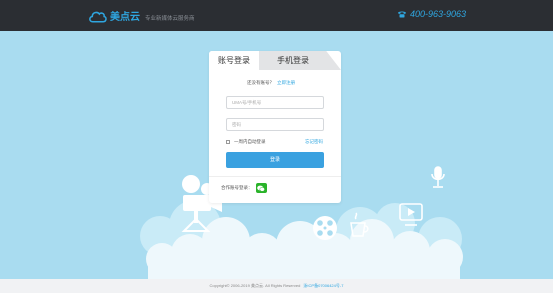 The width and height of the screenshot is (553, 293). What do you see at coordinates (170, 19) in the screenshot?
I see `logo-slogan: 专业新媒体云服务商` at bounding box center [170, 19].